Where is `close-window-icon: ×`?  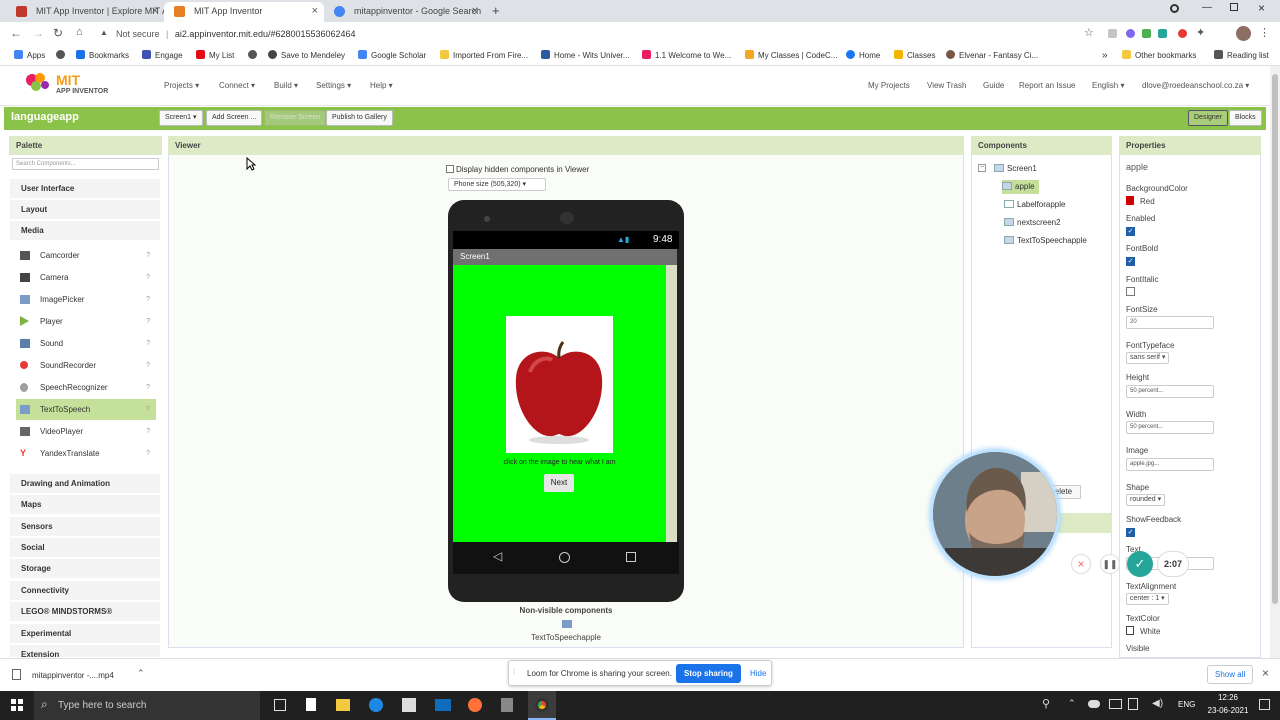 close-window-icon: × is located at coordinates (1261, 8).